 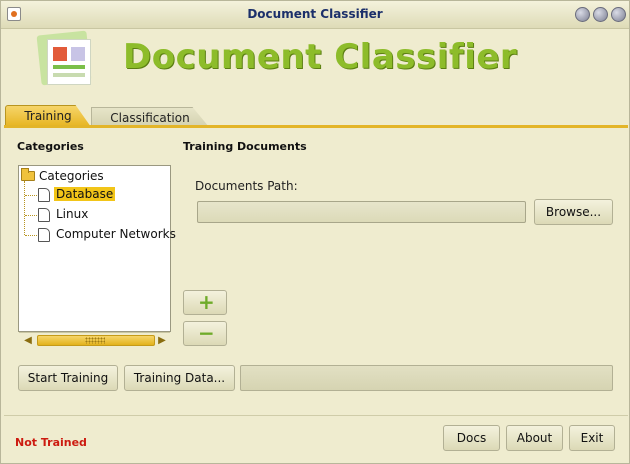 I want to click on training-progress-bar, so click(x=426, y=378).